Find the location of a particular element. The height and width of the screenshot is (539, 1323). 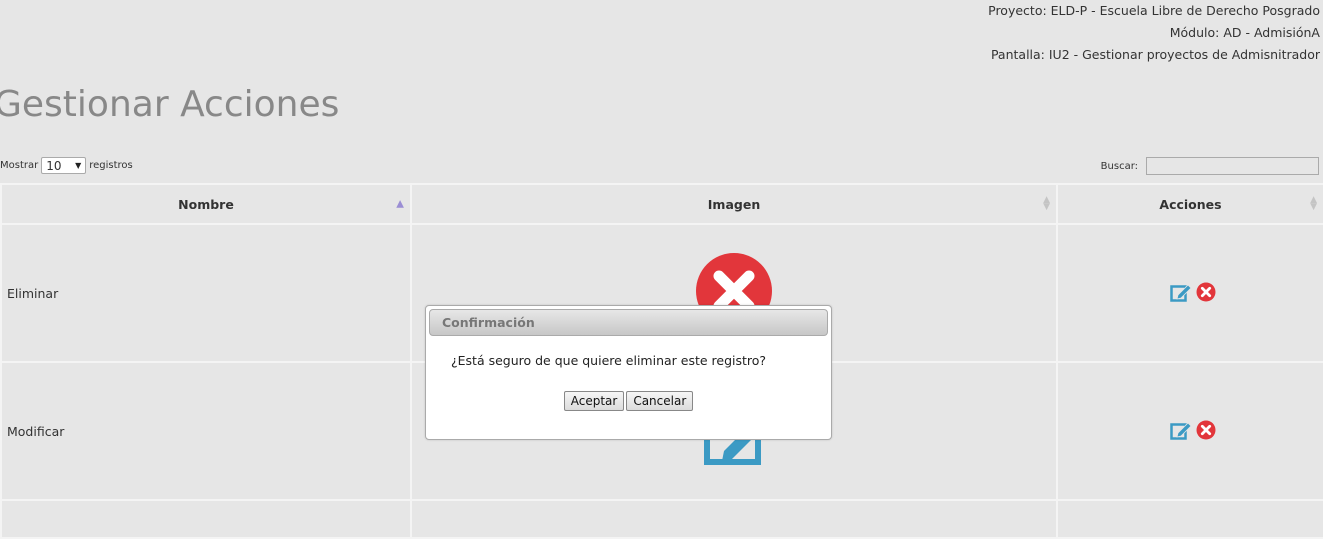

dialog-title: Confirmación is located at coordinates (488, 322).